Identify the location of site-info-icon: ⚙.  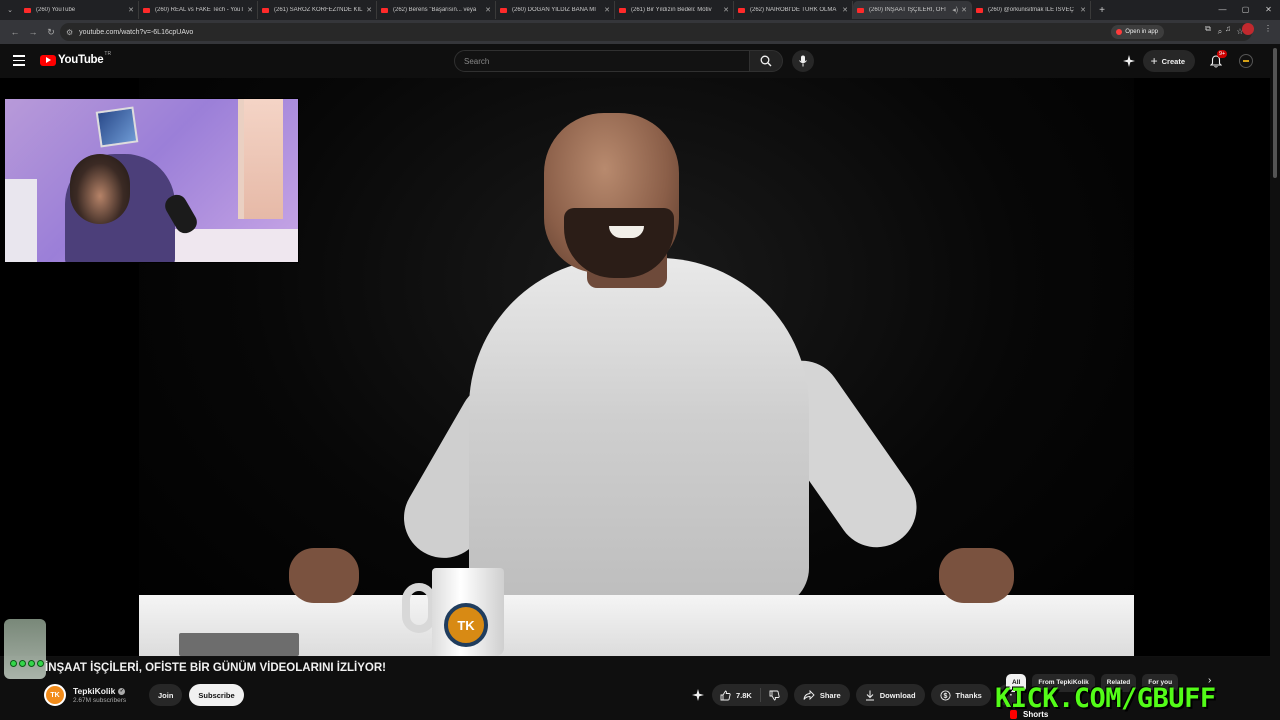
(69, 32).